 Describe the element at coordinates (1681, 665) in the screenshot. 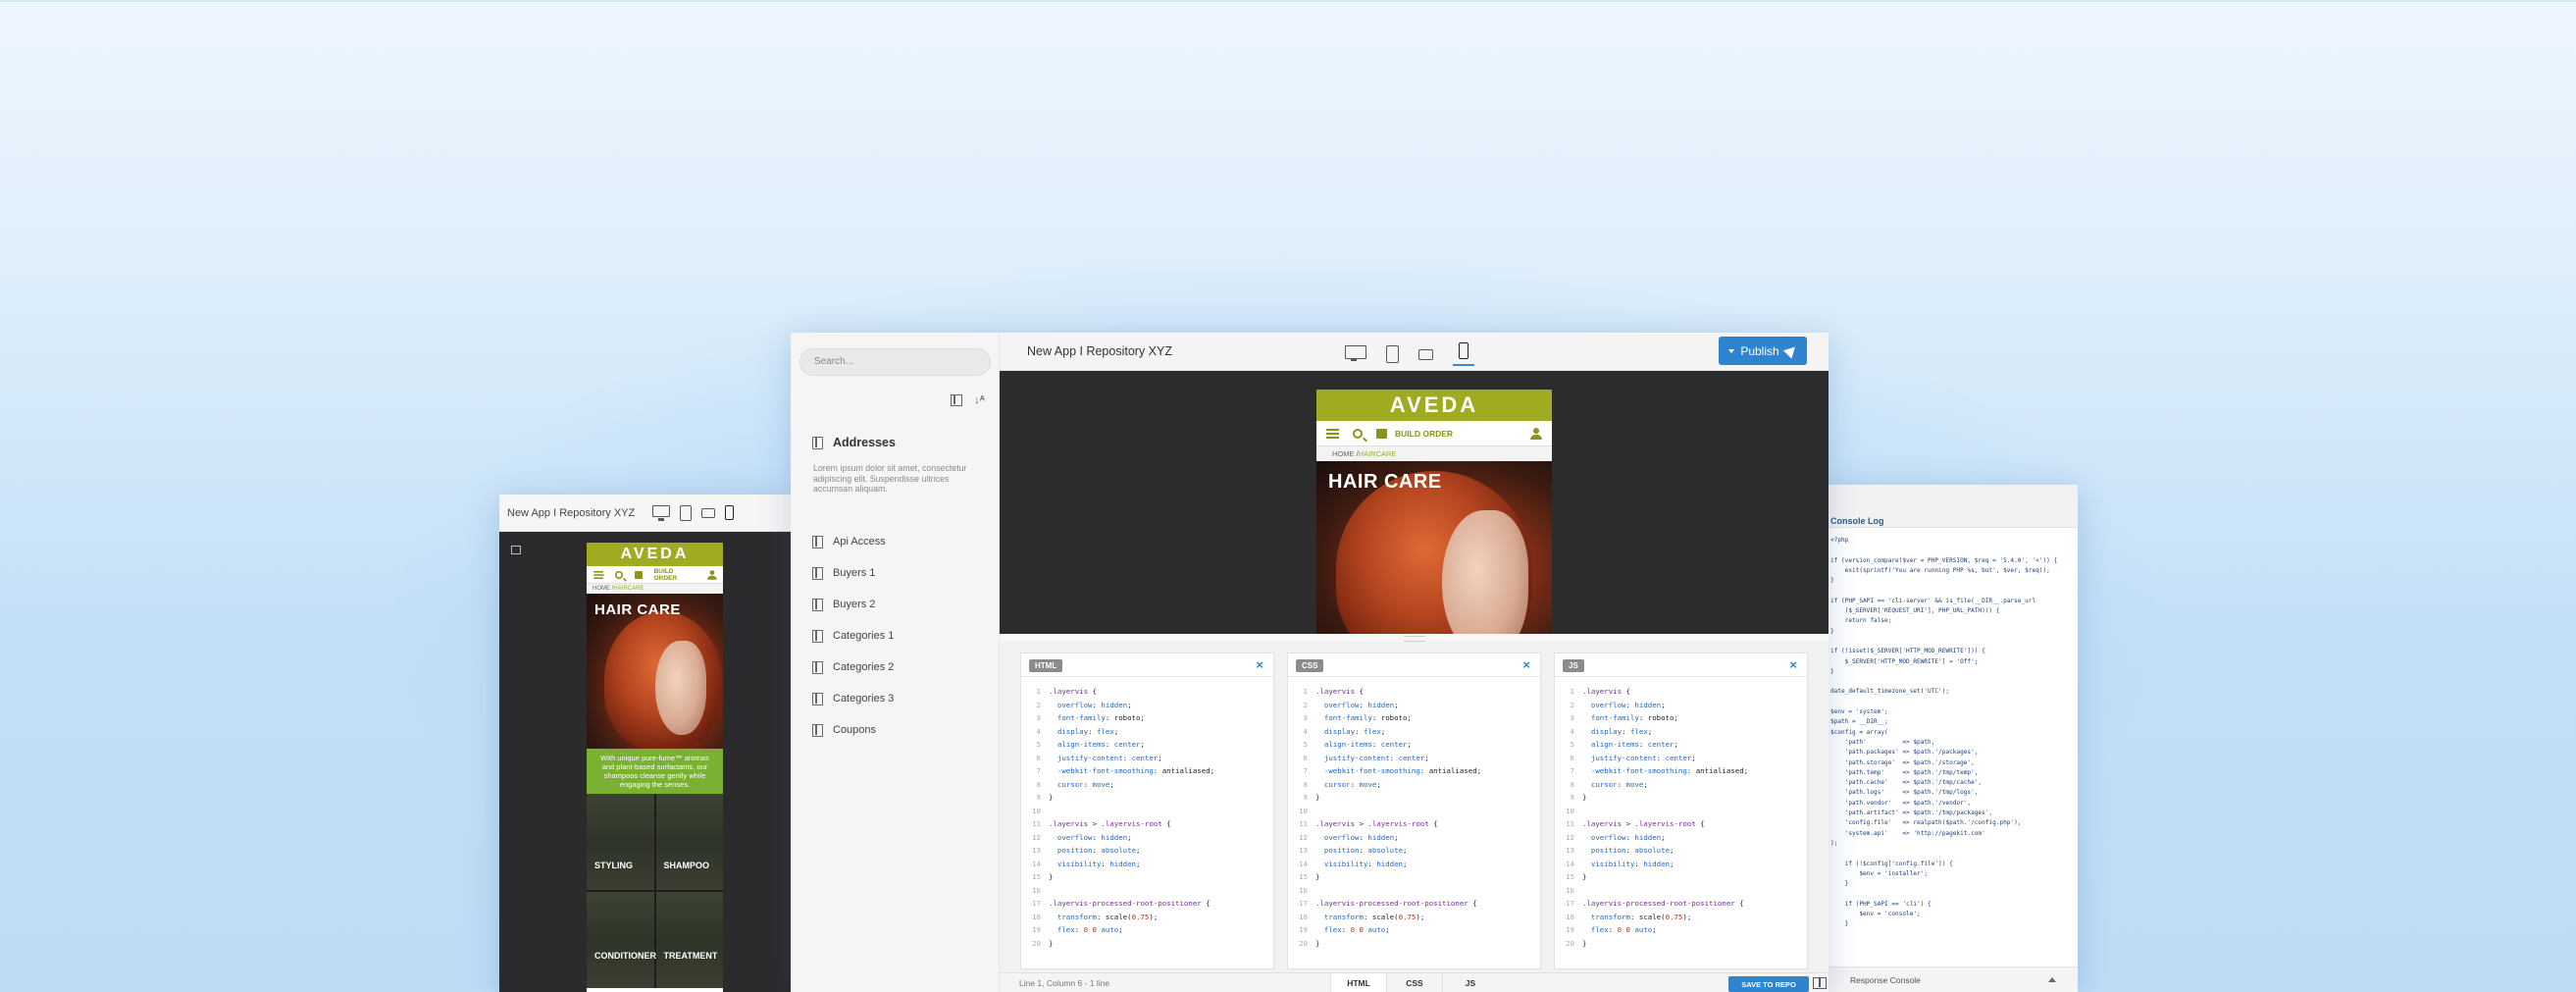

I see `editor-header: JS ×` at that location.